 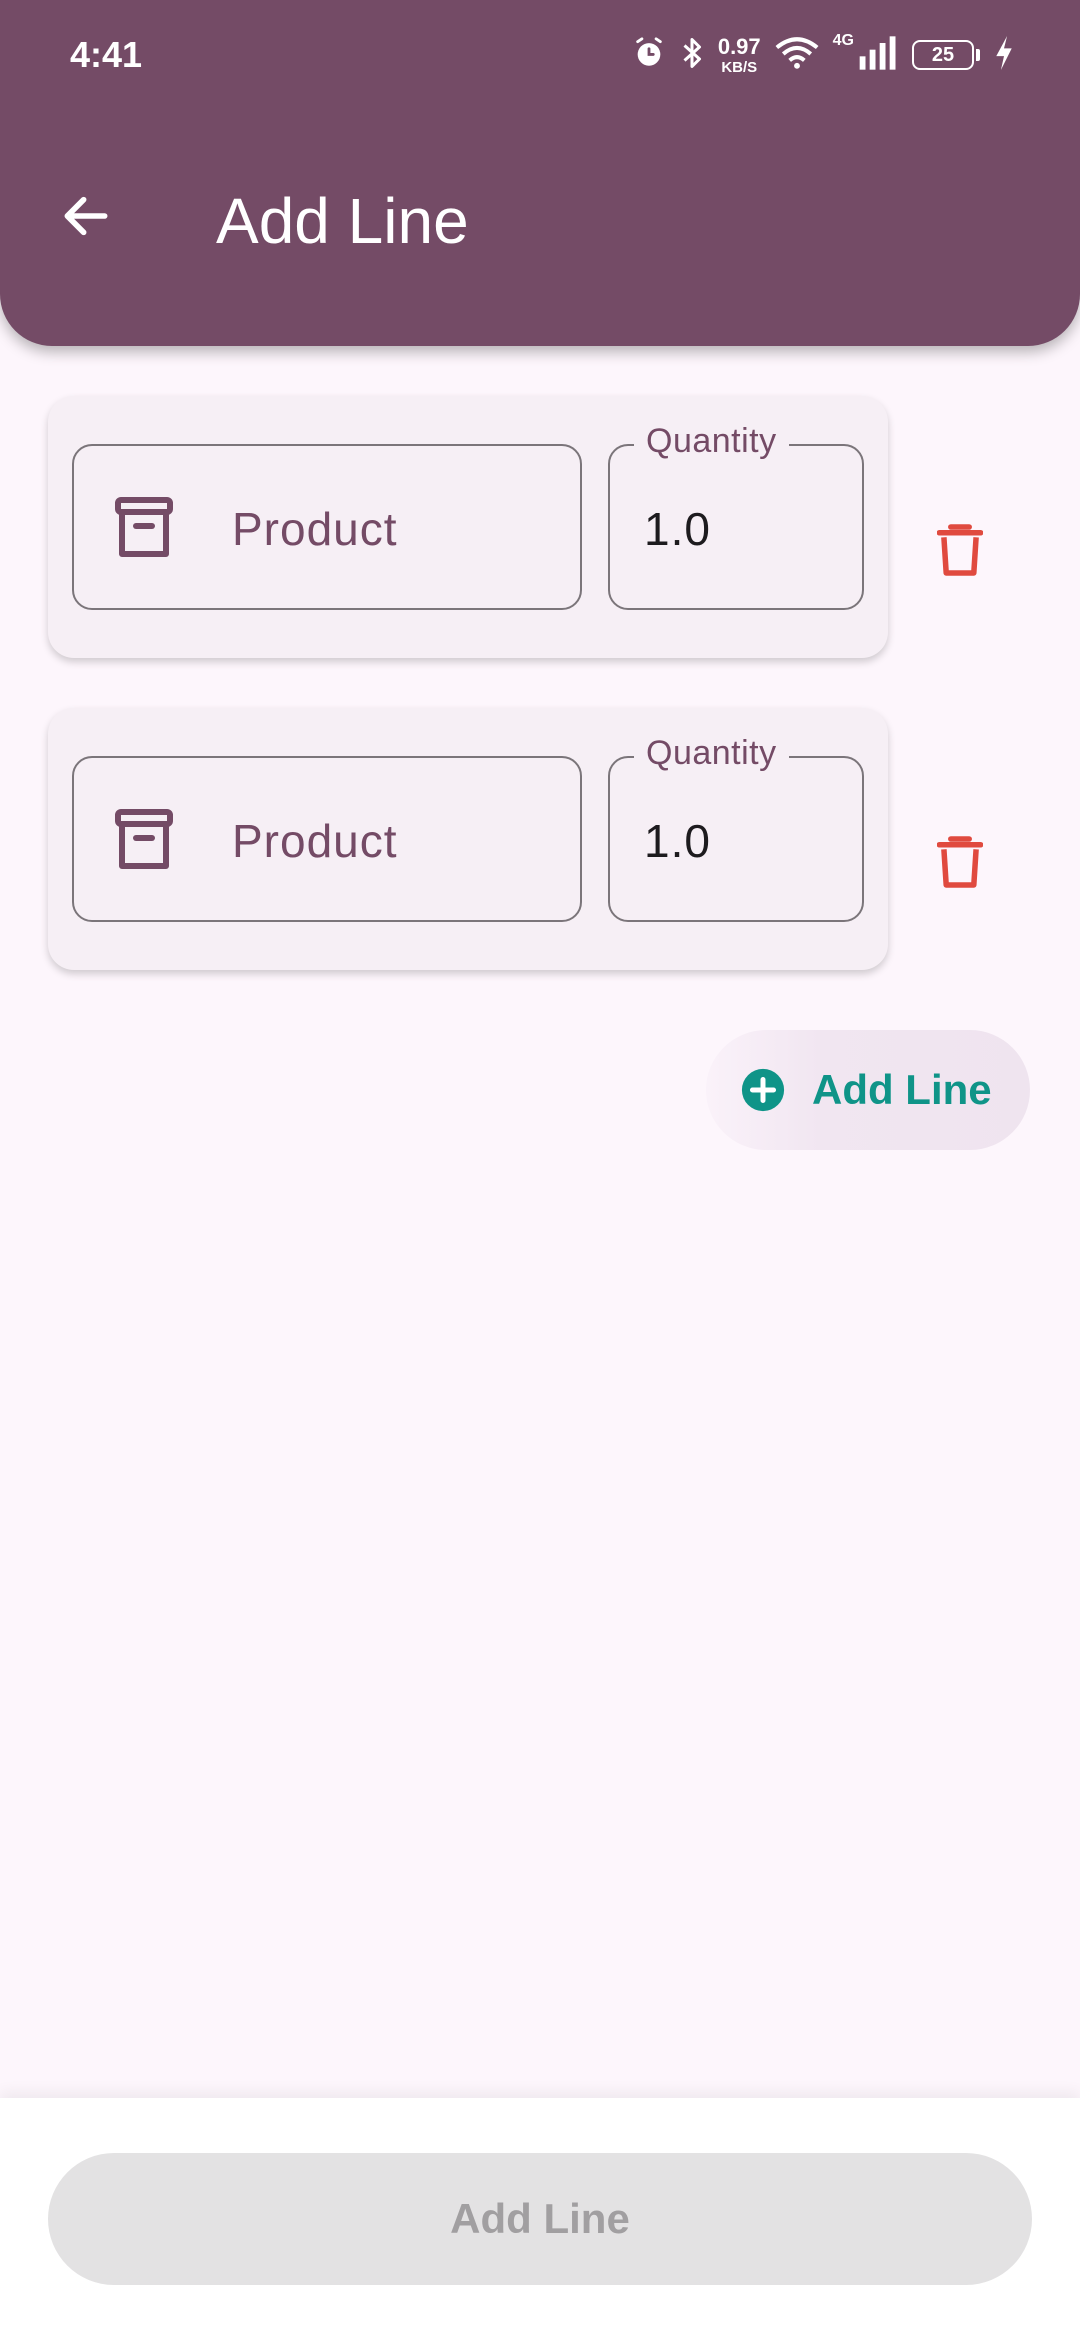 I want to click on bottom-bar: Add Line, so click(x=540, y=2219).